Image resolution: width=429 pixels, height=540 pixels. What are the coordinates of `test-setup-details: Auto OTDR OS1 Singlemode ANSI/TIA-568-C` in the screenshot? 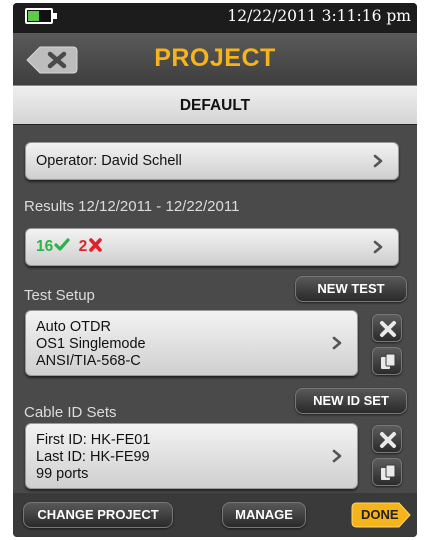 It's located at (91, 344).